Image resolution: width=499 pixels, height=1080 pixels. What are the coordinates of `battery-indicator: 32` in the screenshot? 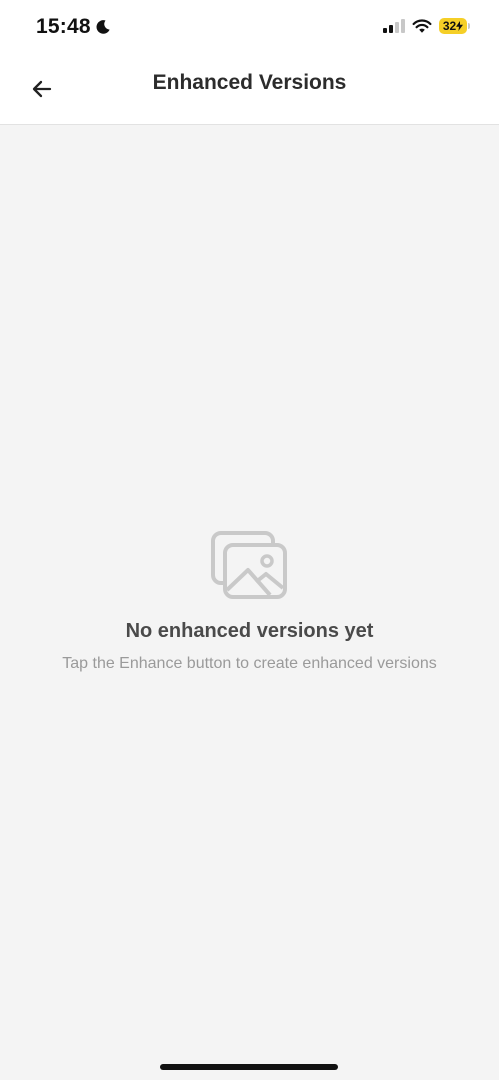 It's located at (454, 26).